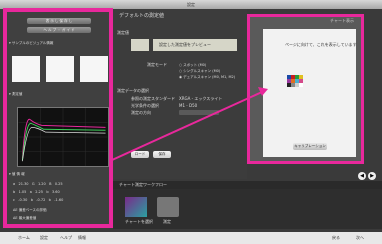 The width and height of the screenshot is (382, 244). What do you see at coordinates (191, 238) in the screenshot?
I see `bottom-dock: ホーム 設定 ヘルプ 情報 戻る 次へ` at bounding box center [191, 238].